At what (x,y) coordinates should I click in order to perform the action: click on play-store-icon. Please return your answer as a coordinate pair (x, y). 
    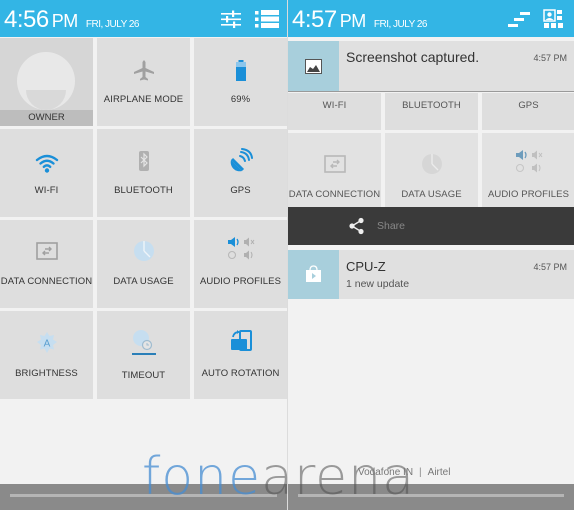
    Looking at the image, I should click on (313, 273).